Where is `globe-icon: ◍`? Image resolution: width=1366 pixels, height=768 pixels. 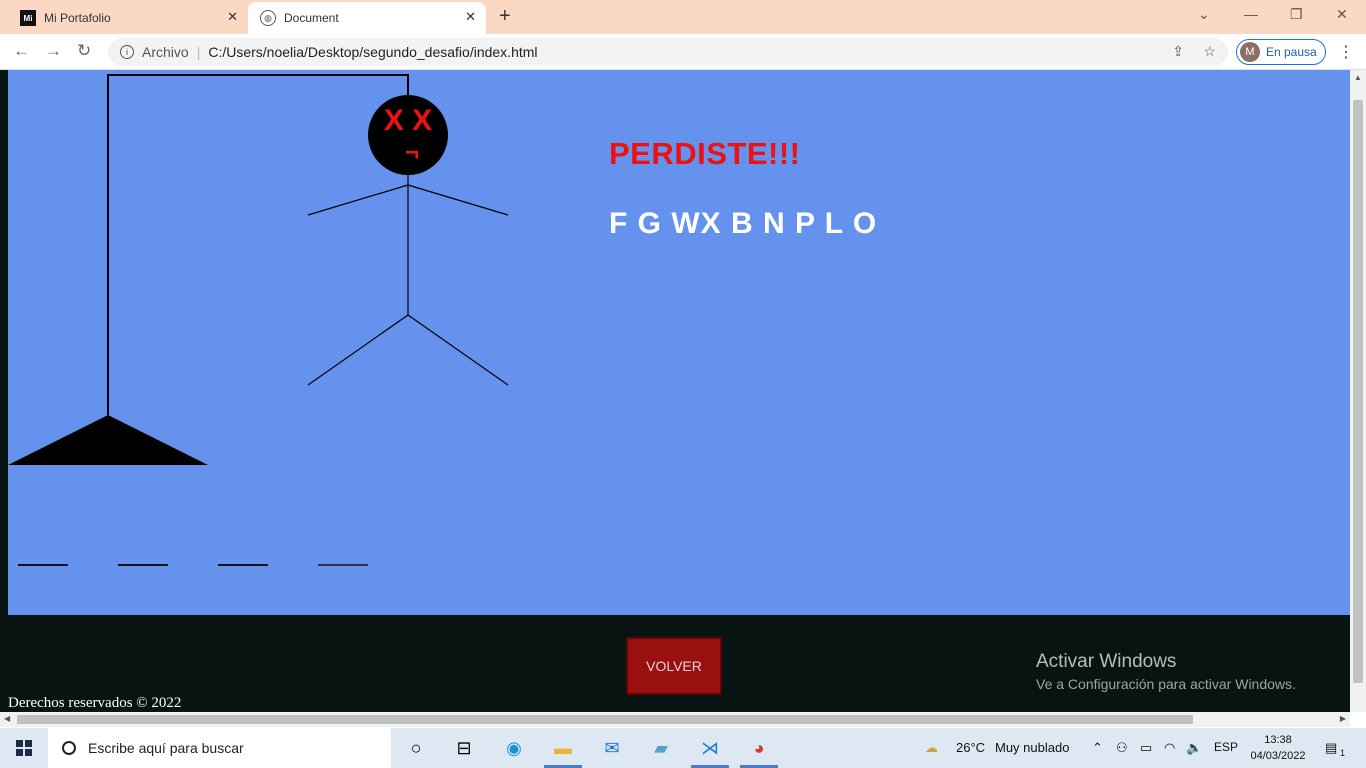
globe-icon: ◍ is located at coordinates (268, 18).